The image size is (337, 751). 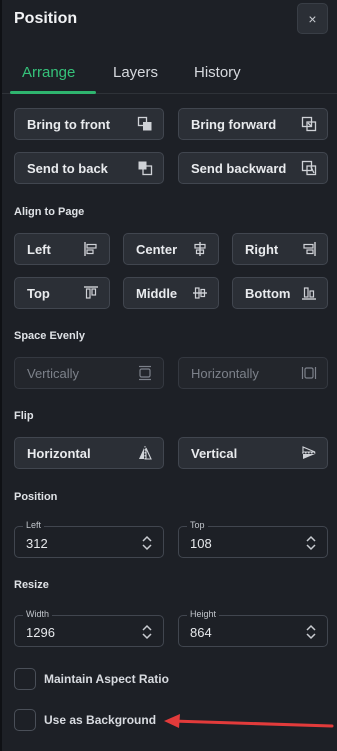 I want to click on align-bottom-label: Bottom, so click(x=268, y=293).